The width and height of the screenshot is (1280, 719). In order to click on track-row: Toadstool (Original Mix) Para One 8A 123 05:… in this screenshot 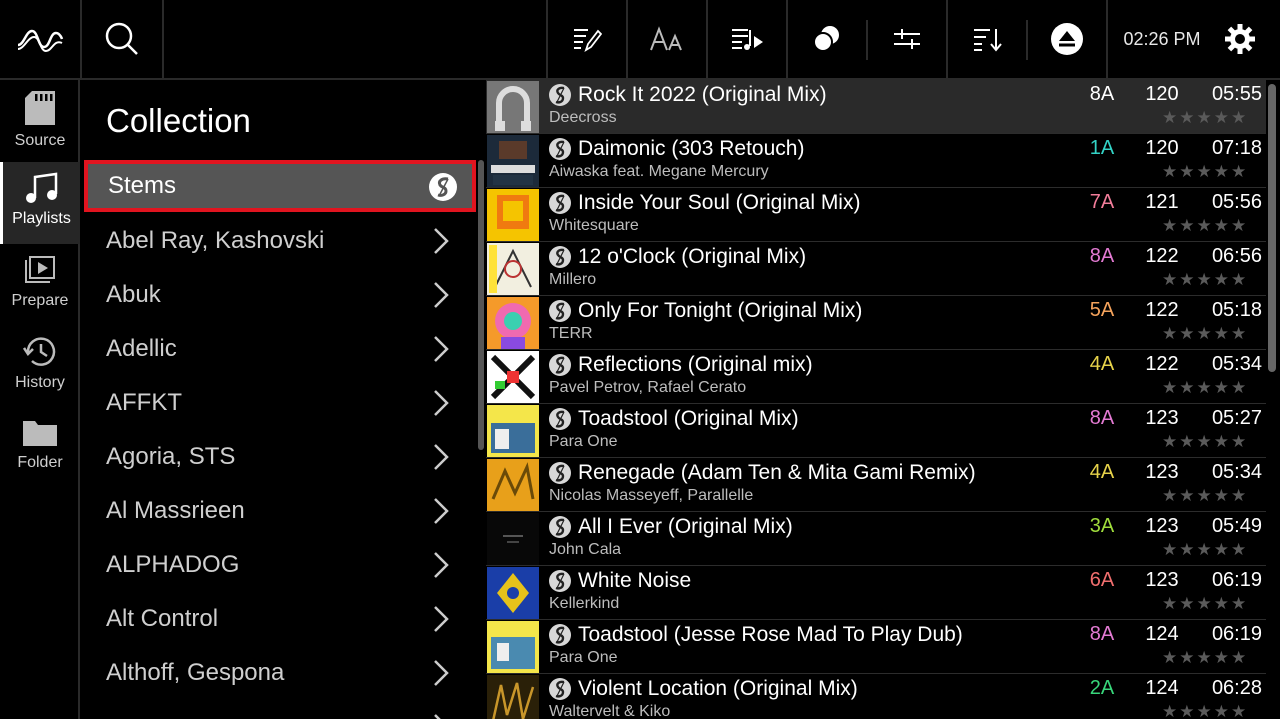, I will do `click(876, 431)`.